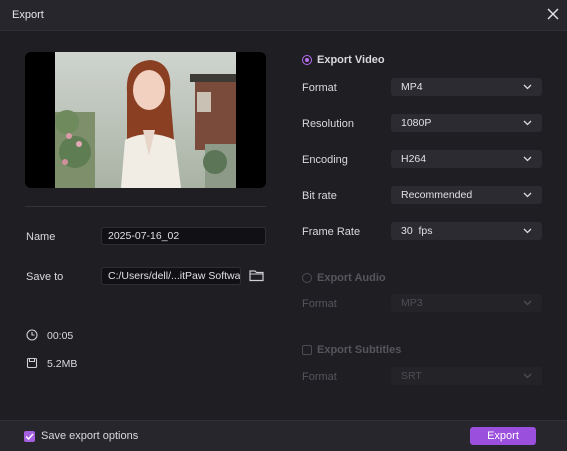  I want to click on bit-rate-value: Recommended, so click(437, 195).